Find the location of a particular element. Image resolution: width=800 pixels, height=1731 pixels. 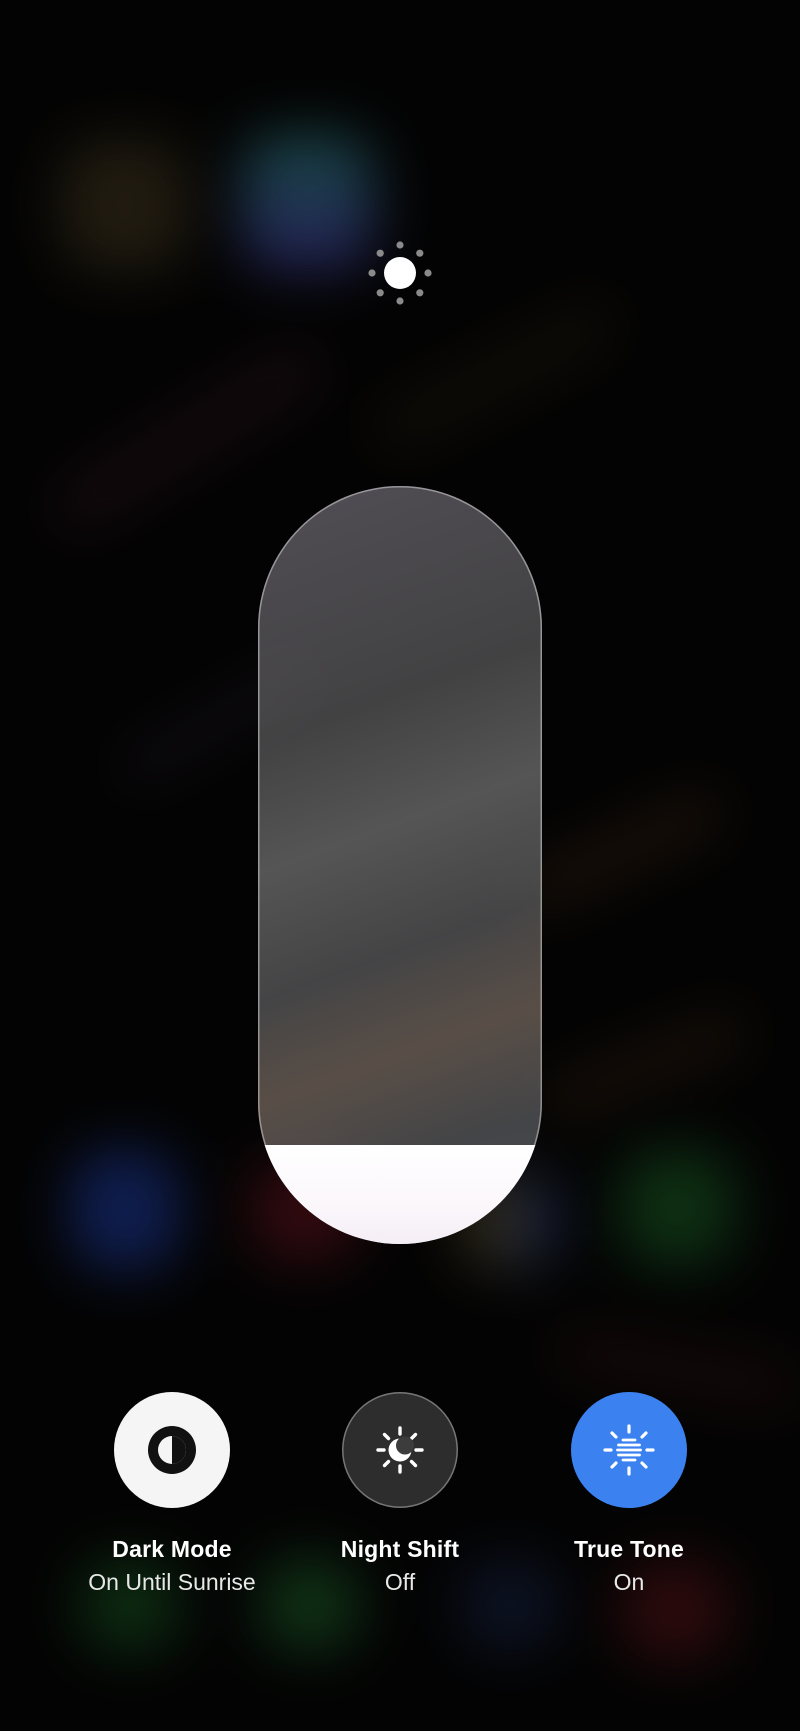

sun-moon-icon is located at coordinates (400, 1450).